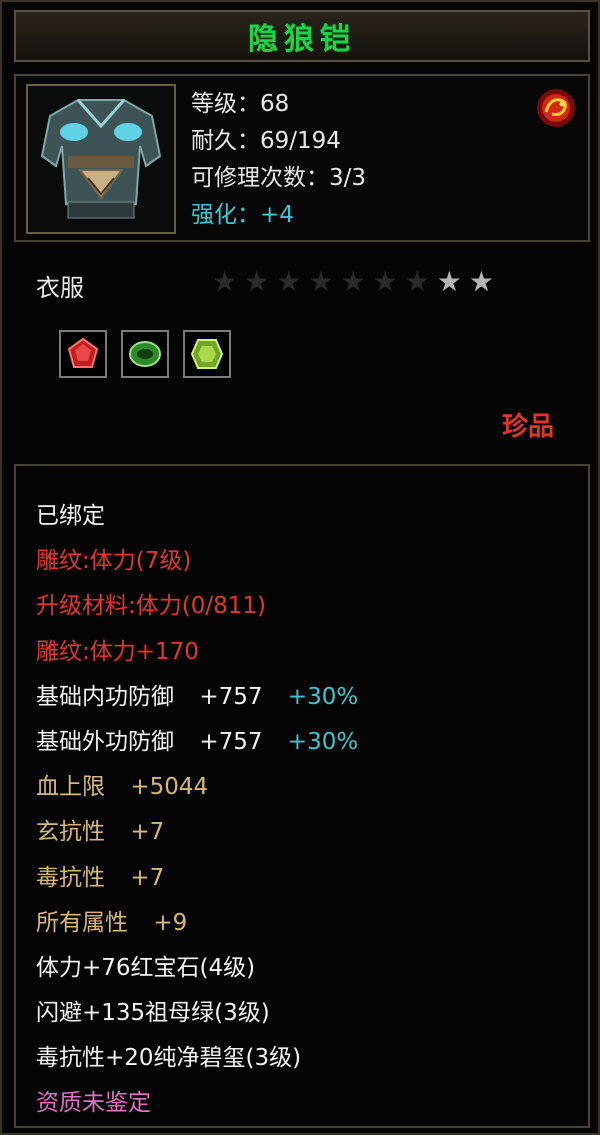 The height and width of the screenshot is (1135, 600). Describe the element at coordinates (70, 516) in the screenshot. I see `bound-status: 已绑定` at that location.